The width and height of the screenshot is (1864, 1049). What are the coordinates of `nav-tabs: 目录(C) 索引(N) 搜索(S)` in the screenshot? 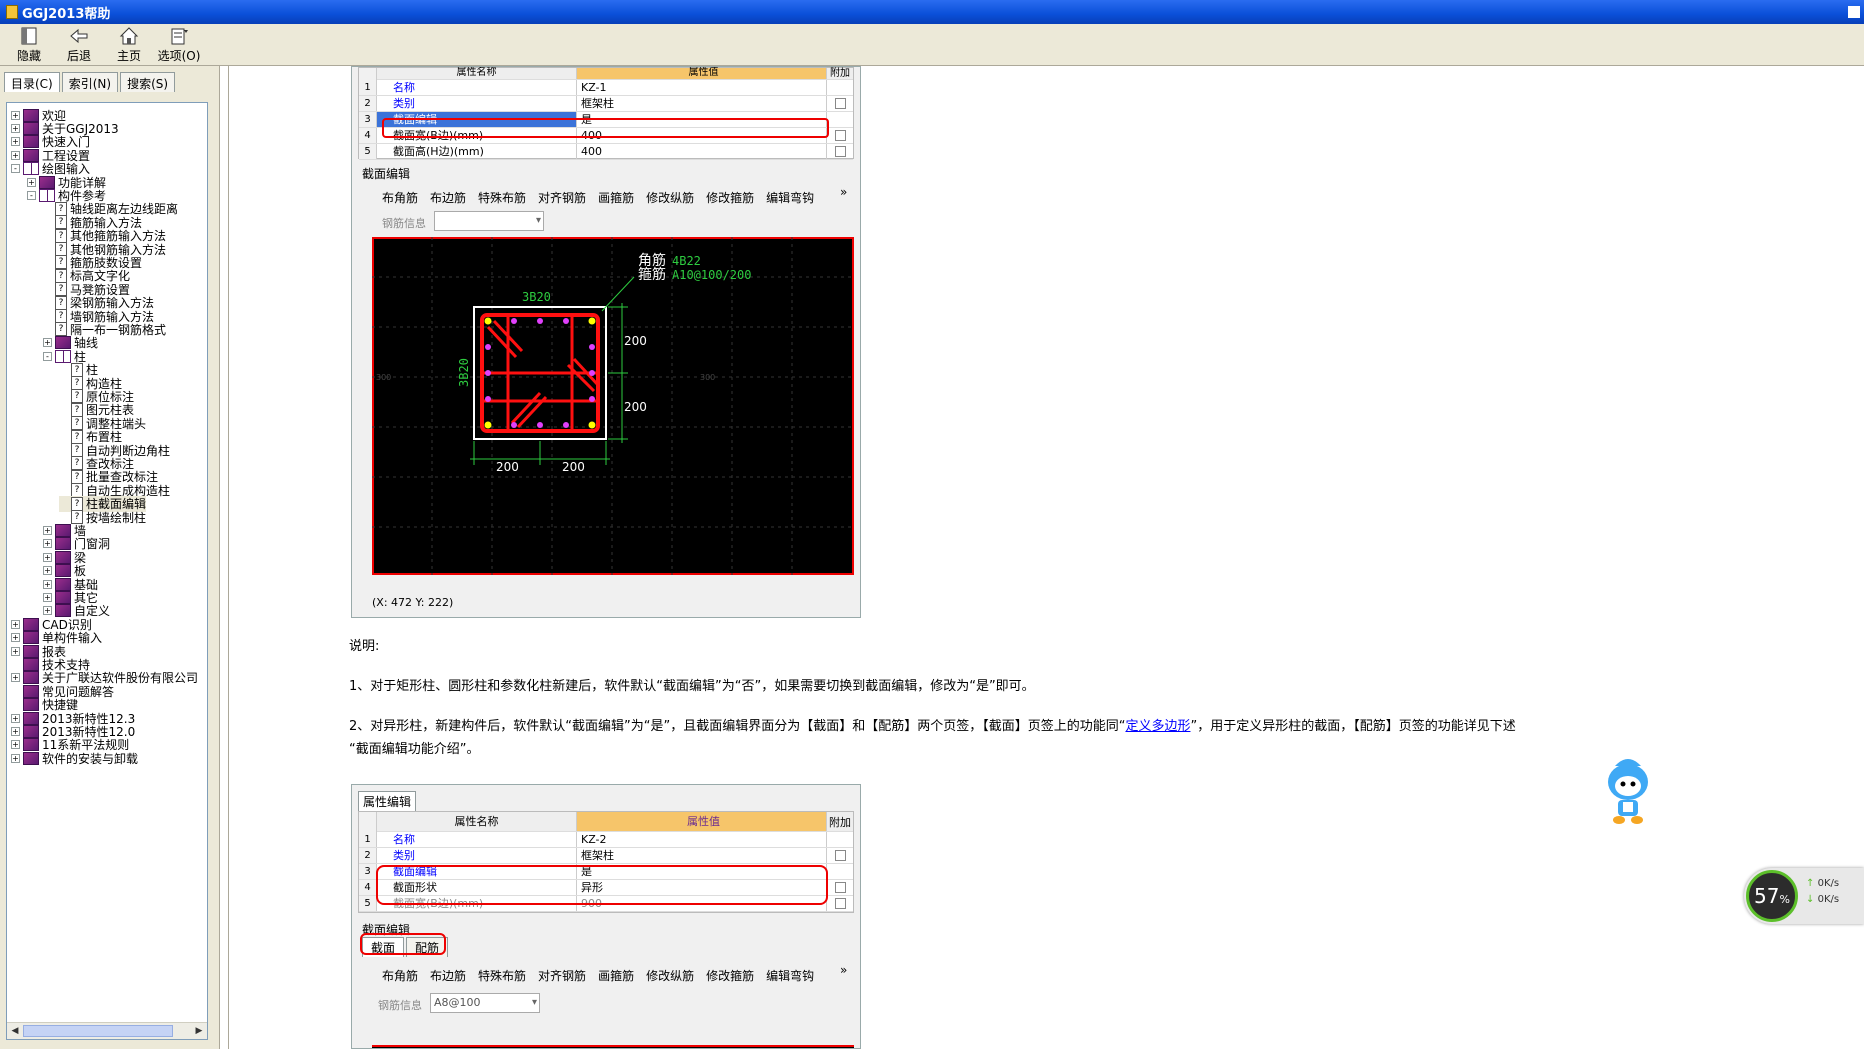 It's located at (109, 79).